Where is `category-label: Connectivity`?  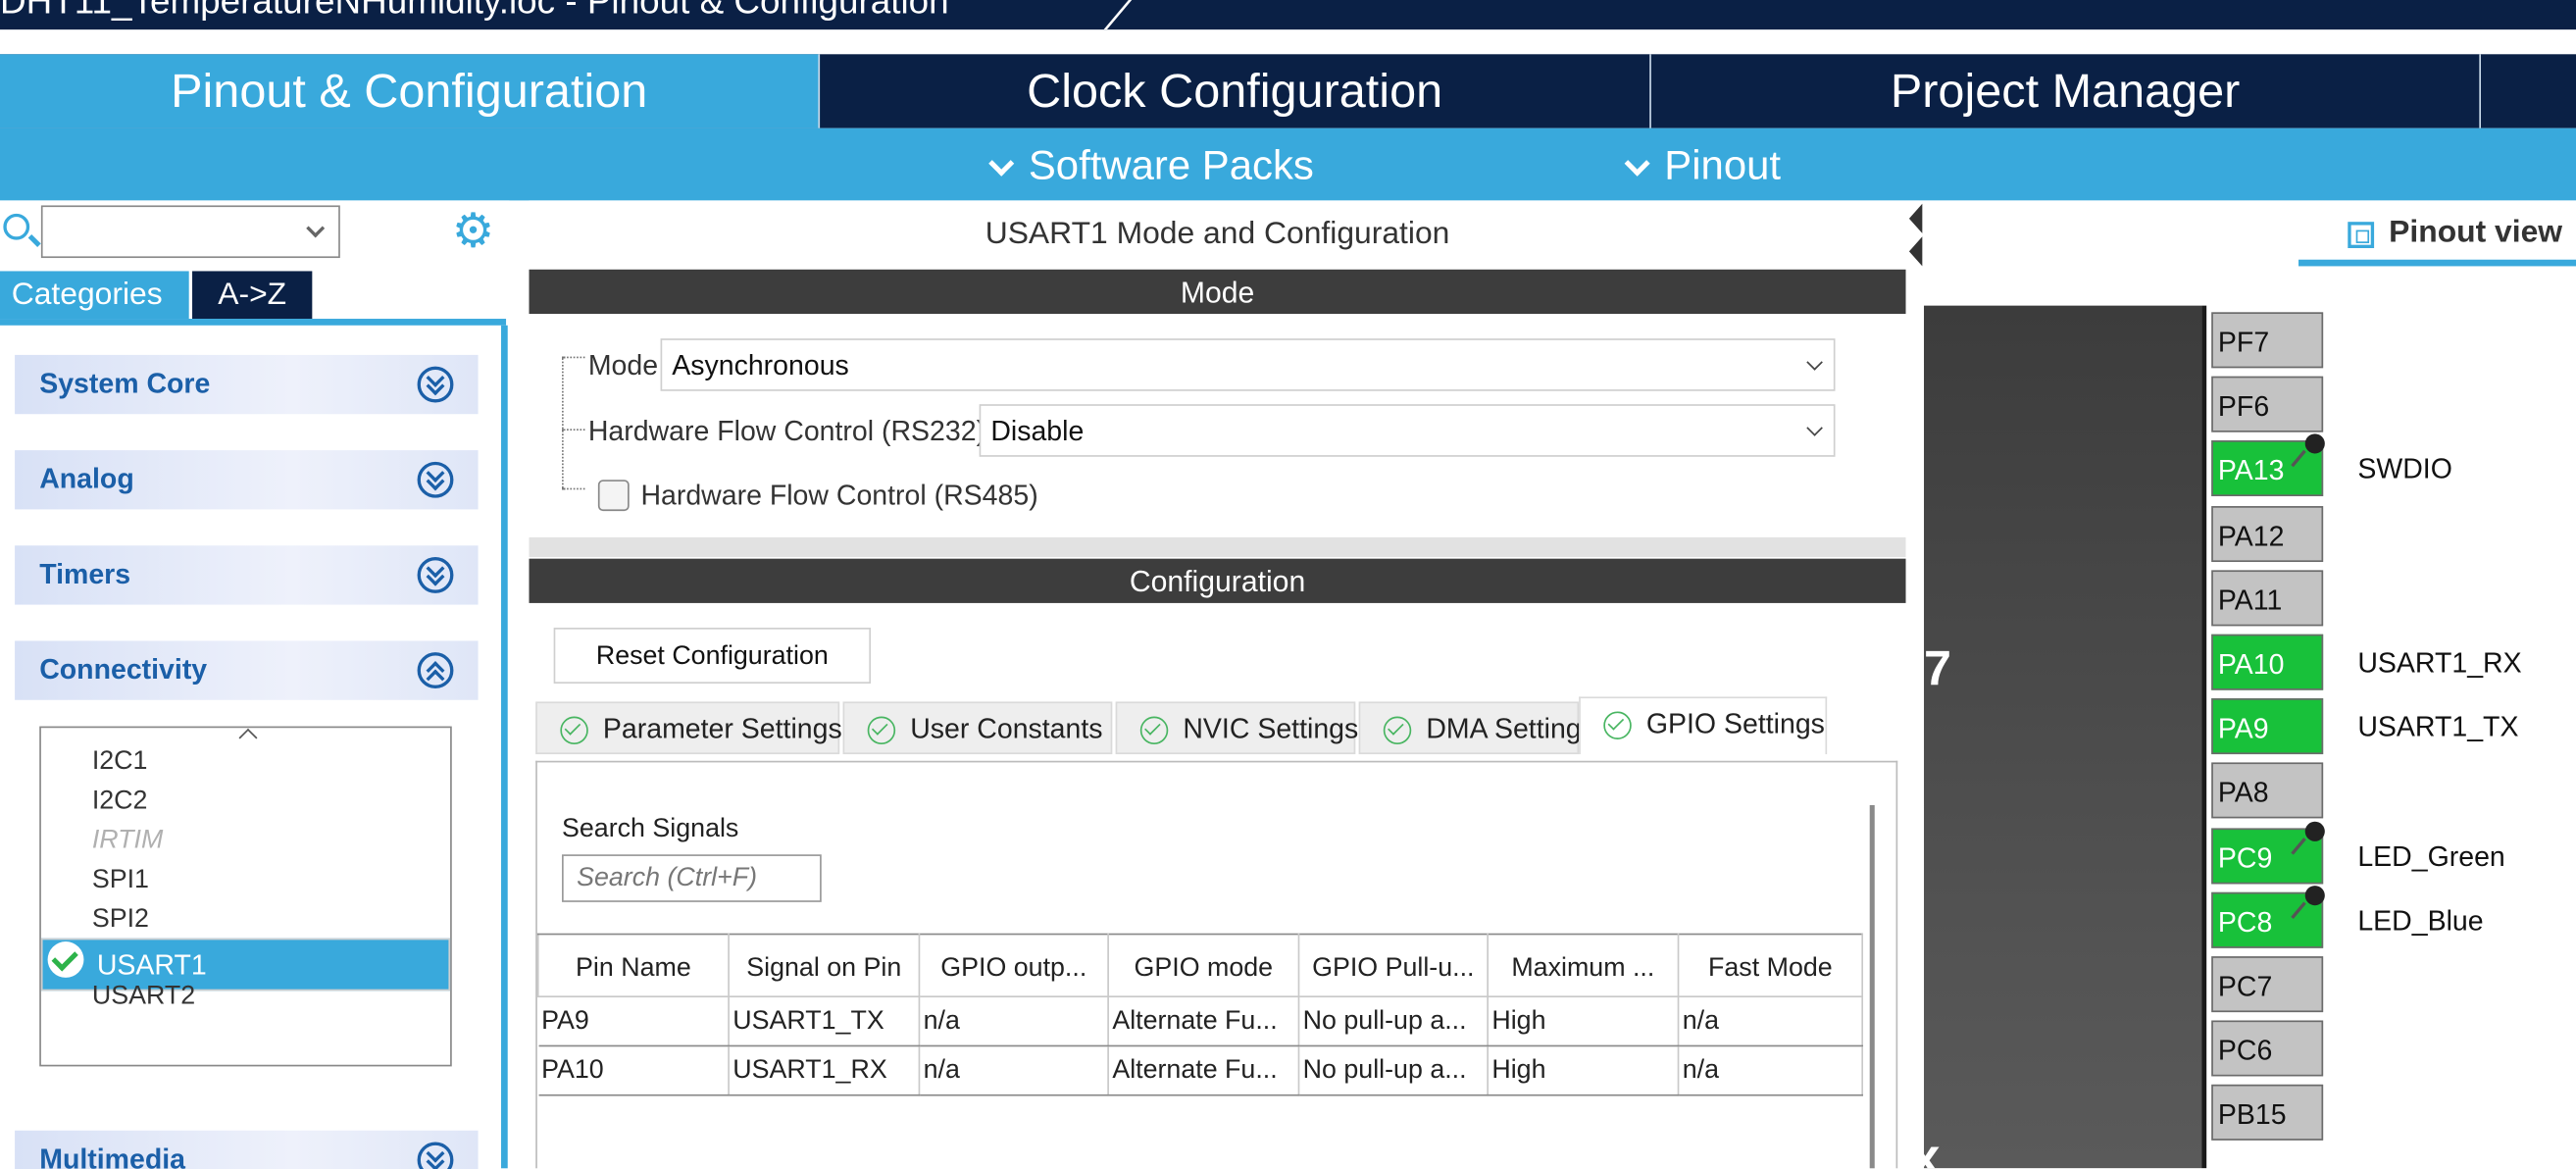 category-label: Connectivity is located at coordinates (123, 669).